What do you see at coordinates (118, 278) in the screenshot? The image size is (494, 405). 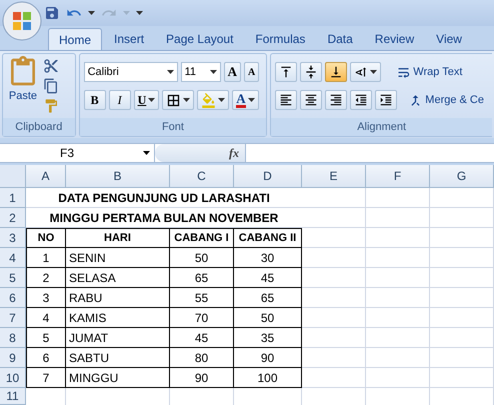 I see `table-cell: SELASA` at bounding box center [118, 278].